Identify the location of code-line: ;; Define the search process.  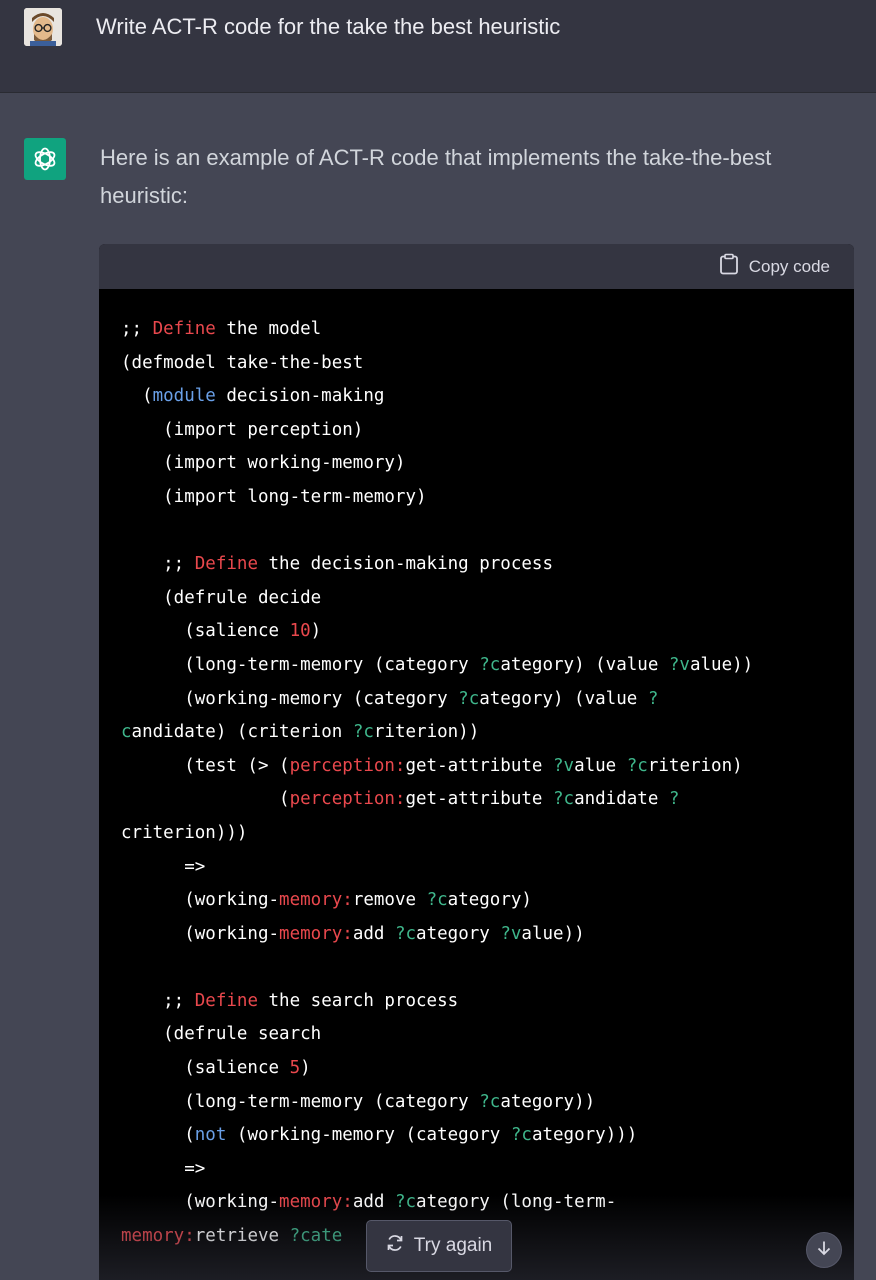
(477, 1002).